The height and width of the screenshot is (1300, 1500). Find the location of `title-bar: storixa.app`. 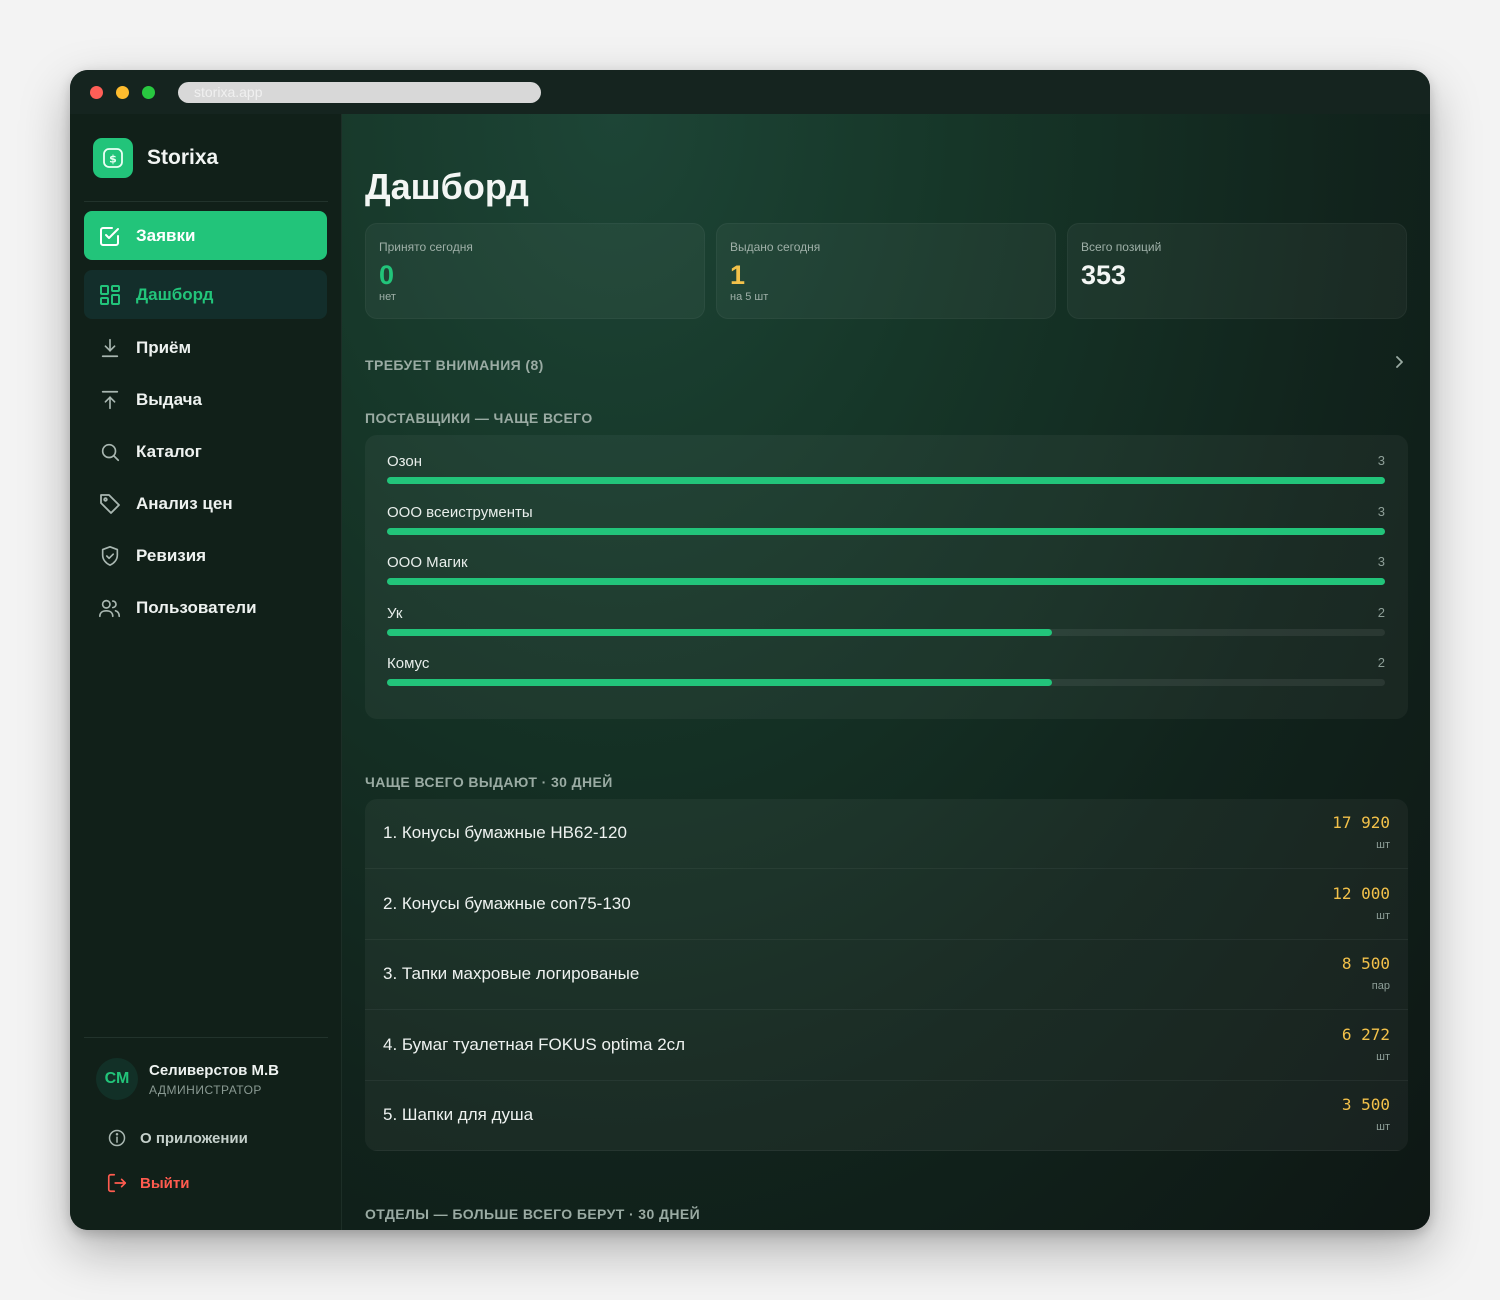

title-bar: storixa.app is located at coordinates (750, 92).